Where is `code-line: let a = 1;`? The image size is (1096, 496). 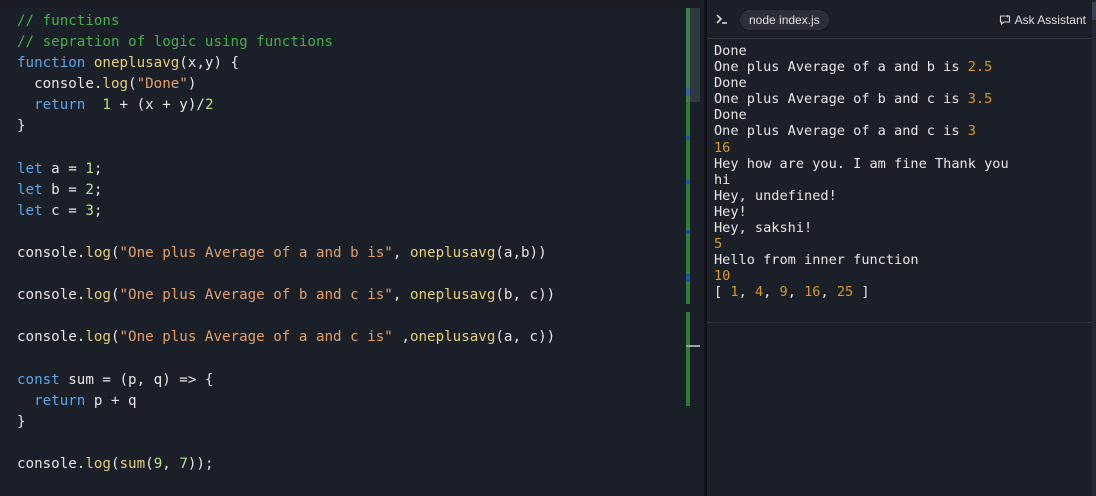 code-line: let a = 1; is located at coordinates (286, 169).